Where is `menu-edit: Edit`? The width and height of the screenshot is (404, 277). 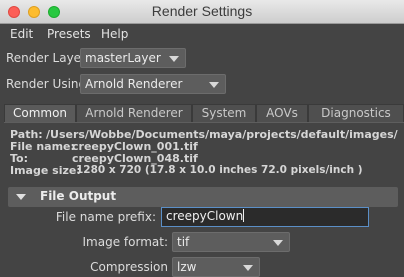 menu-edit: Edit is located at coordinates (21, 34).